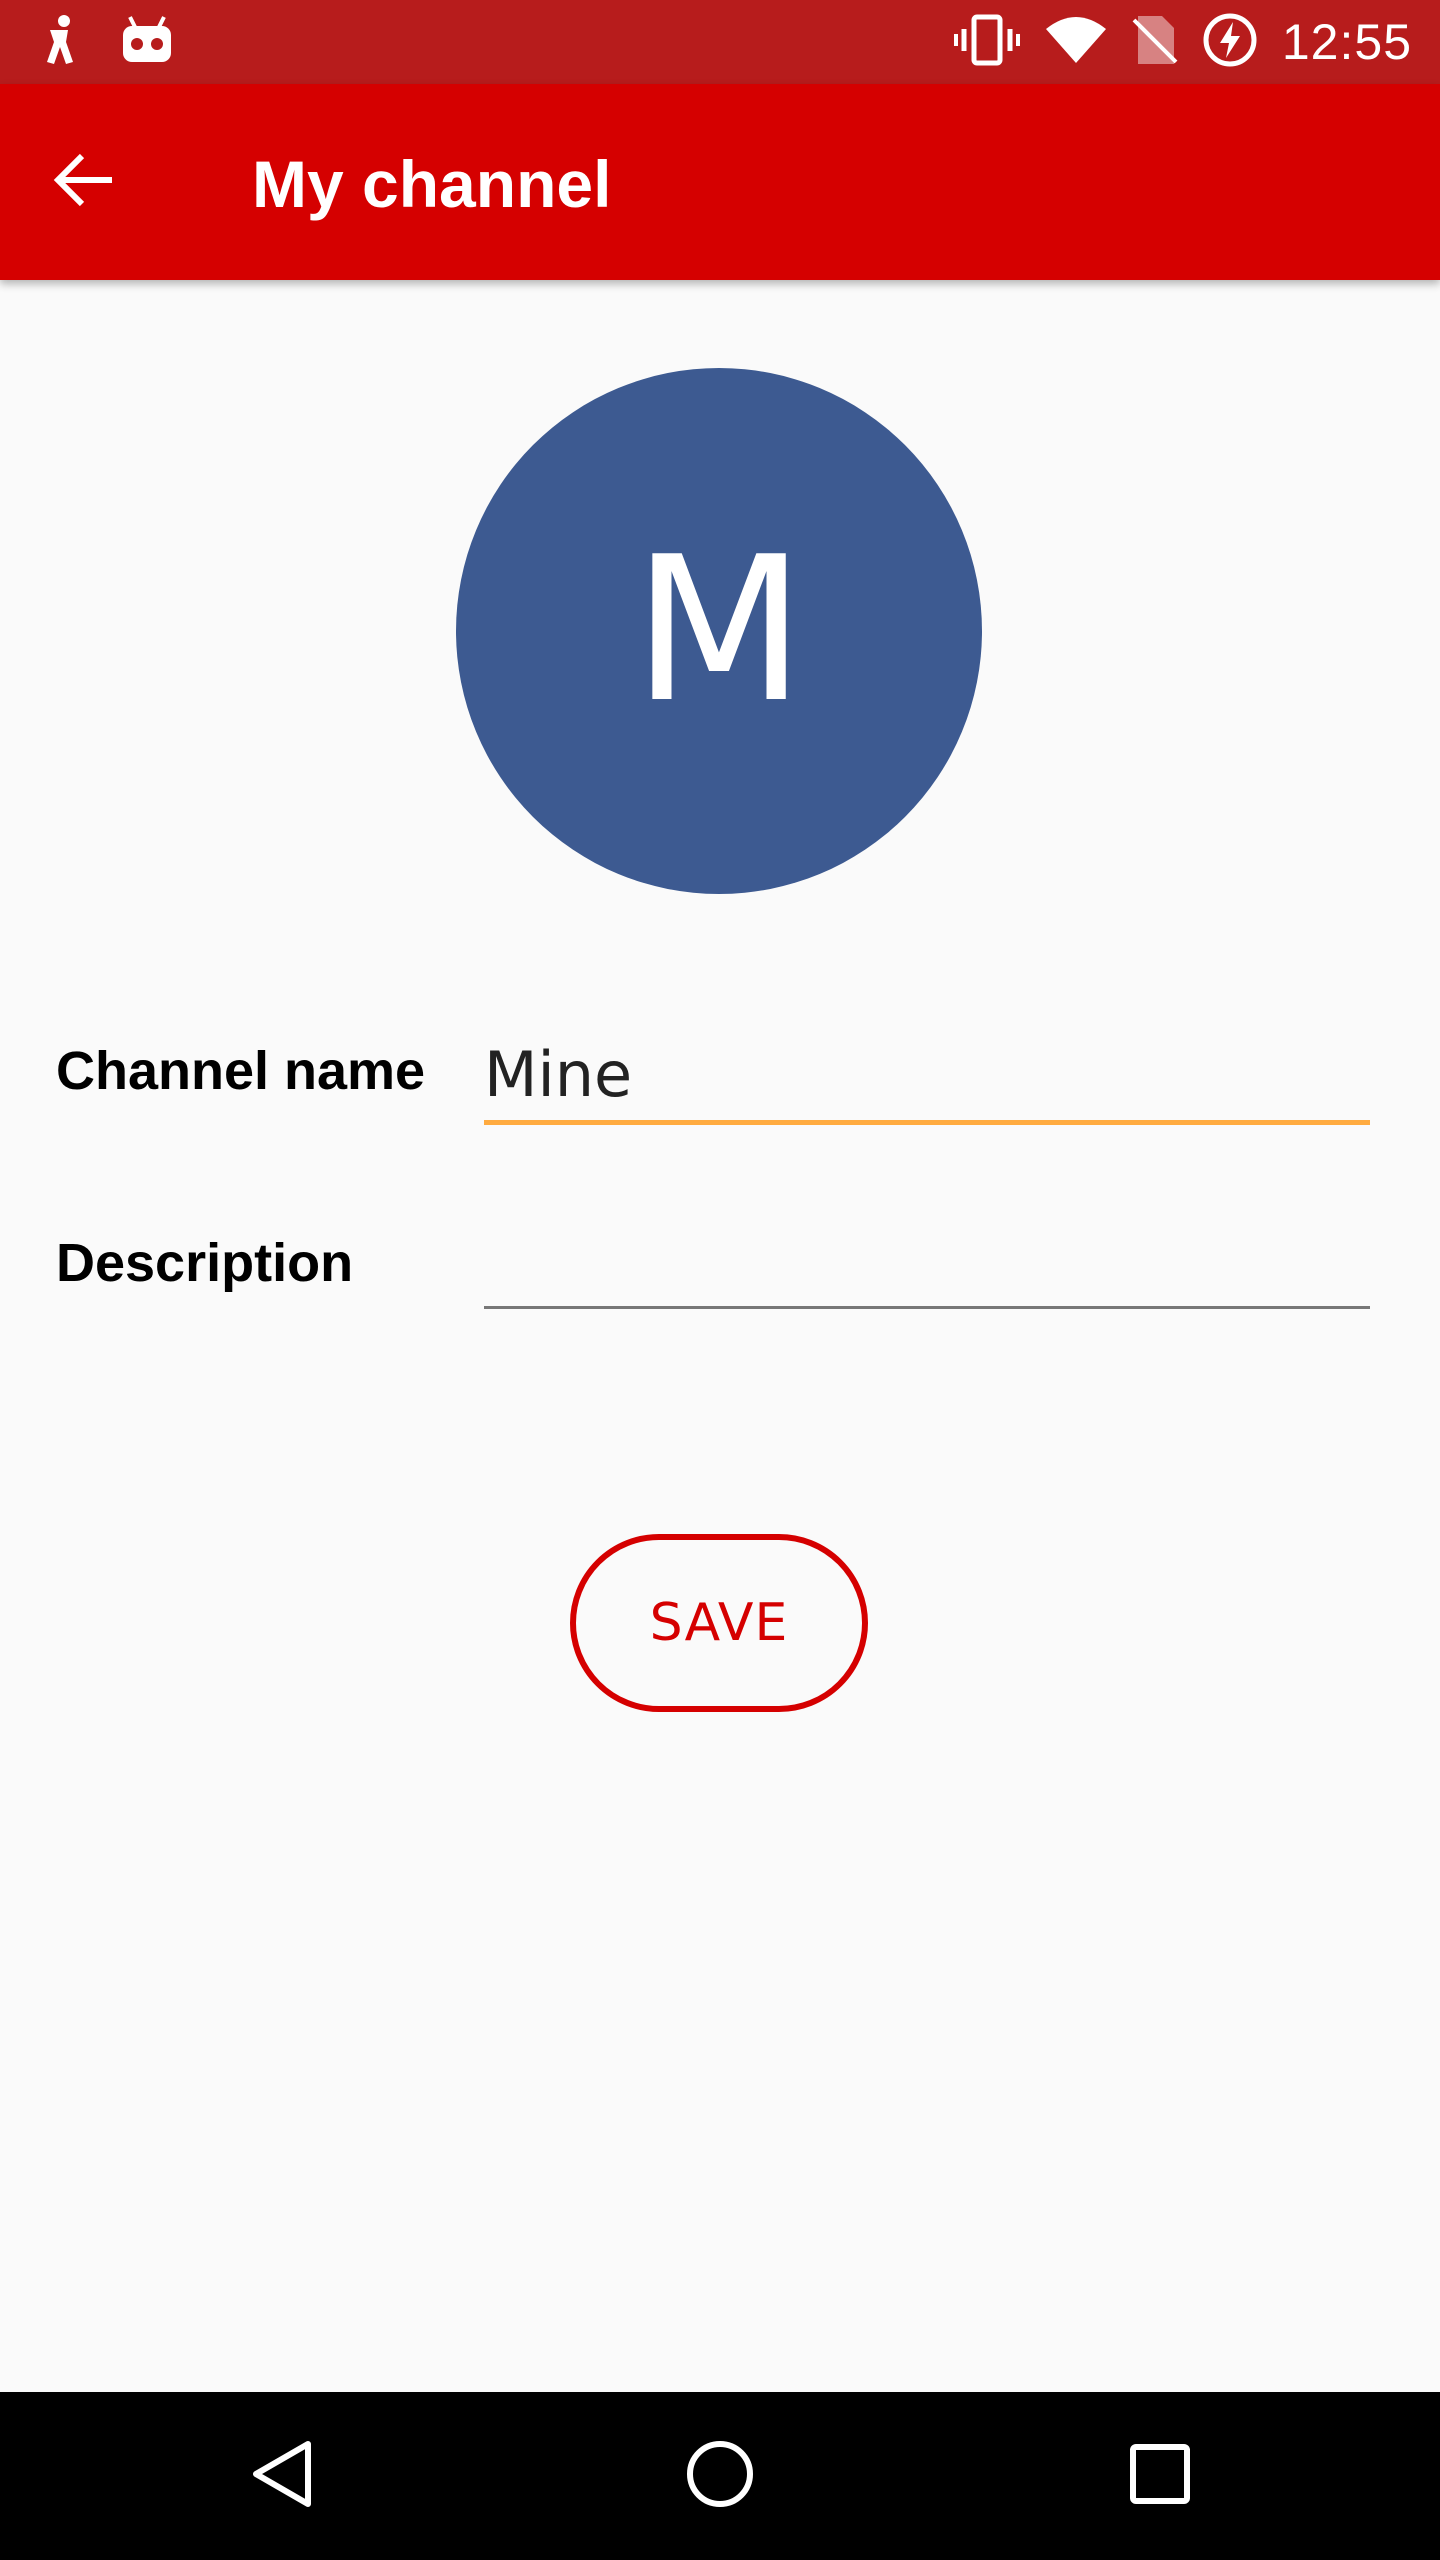 The width and height of the screenshot is (1440, 2560). I want to click on nav-bar, so click(720, 2476).